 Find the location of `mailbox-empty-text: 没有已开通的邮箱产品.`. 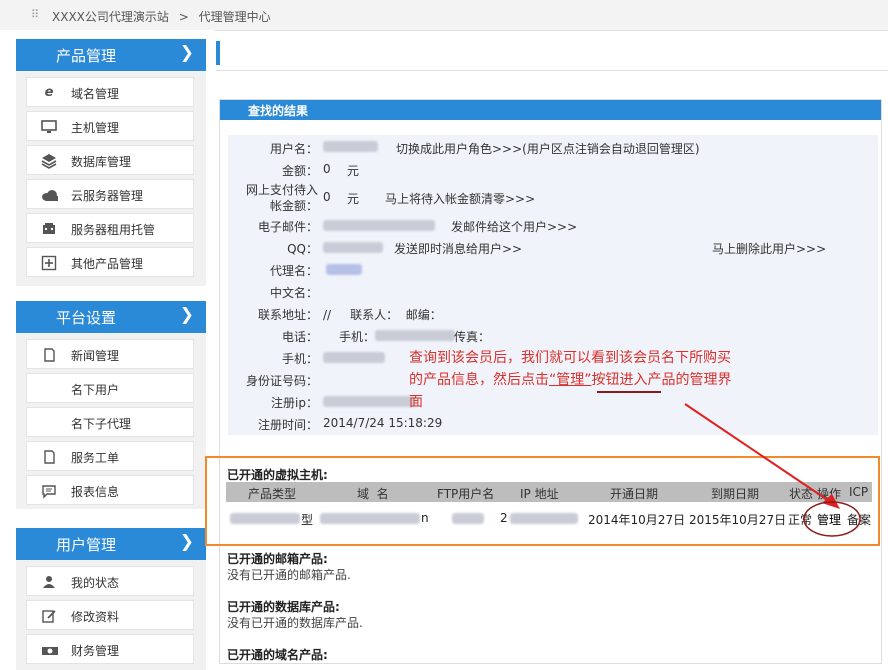

mailbox-empty-text: 没有已开通的邮箱产品. is located at coordinates (289, 575).